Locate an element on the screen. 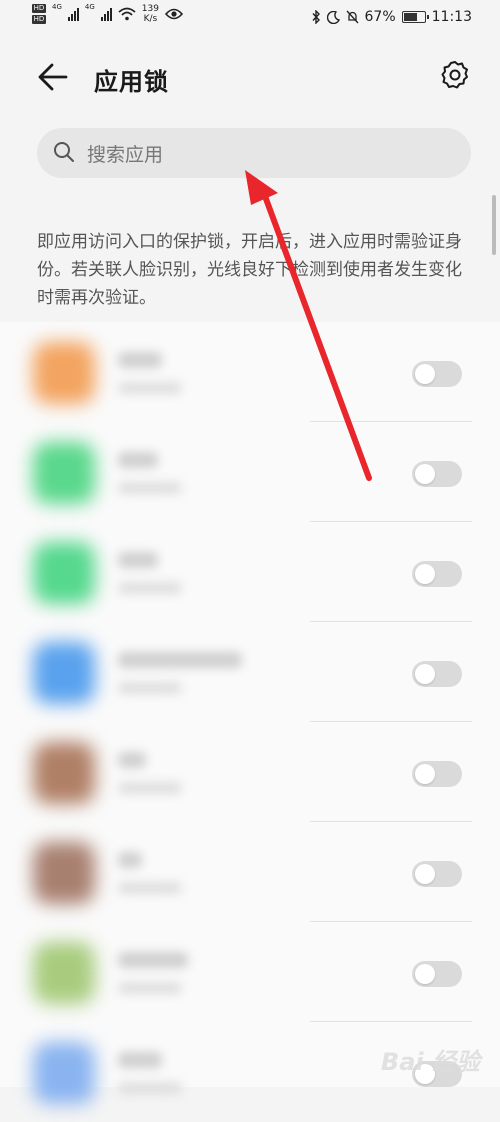  bluetooth-icon is located at coordinates (316, 17).